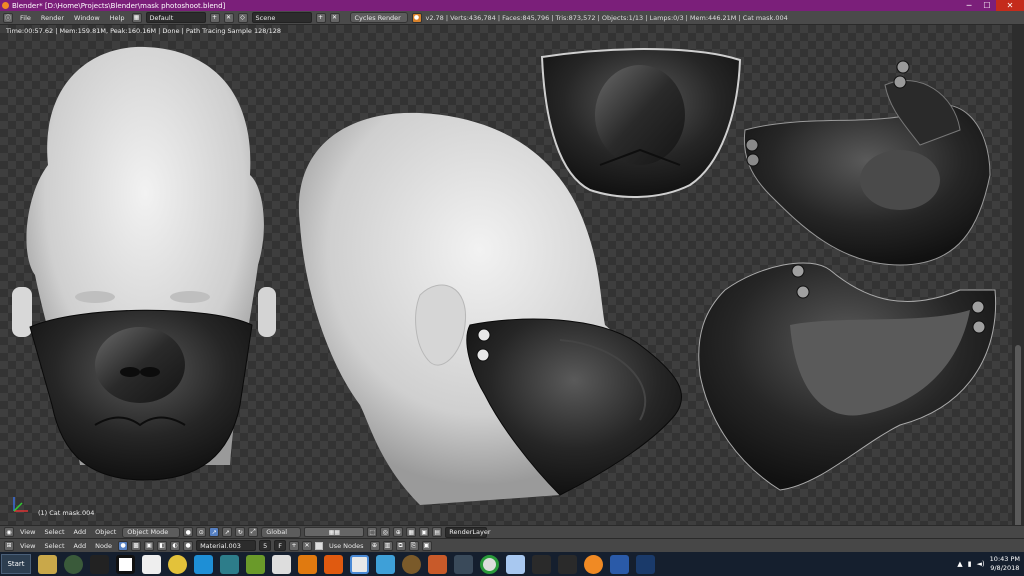 This screenshot has height=576, width=1024. What do you see at coordinates (228, 17) in the screenshot?
I see `remove-layout-icon: ✕` at bounding box center [228, 17].